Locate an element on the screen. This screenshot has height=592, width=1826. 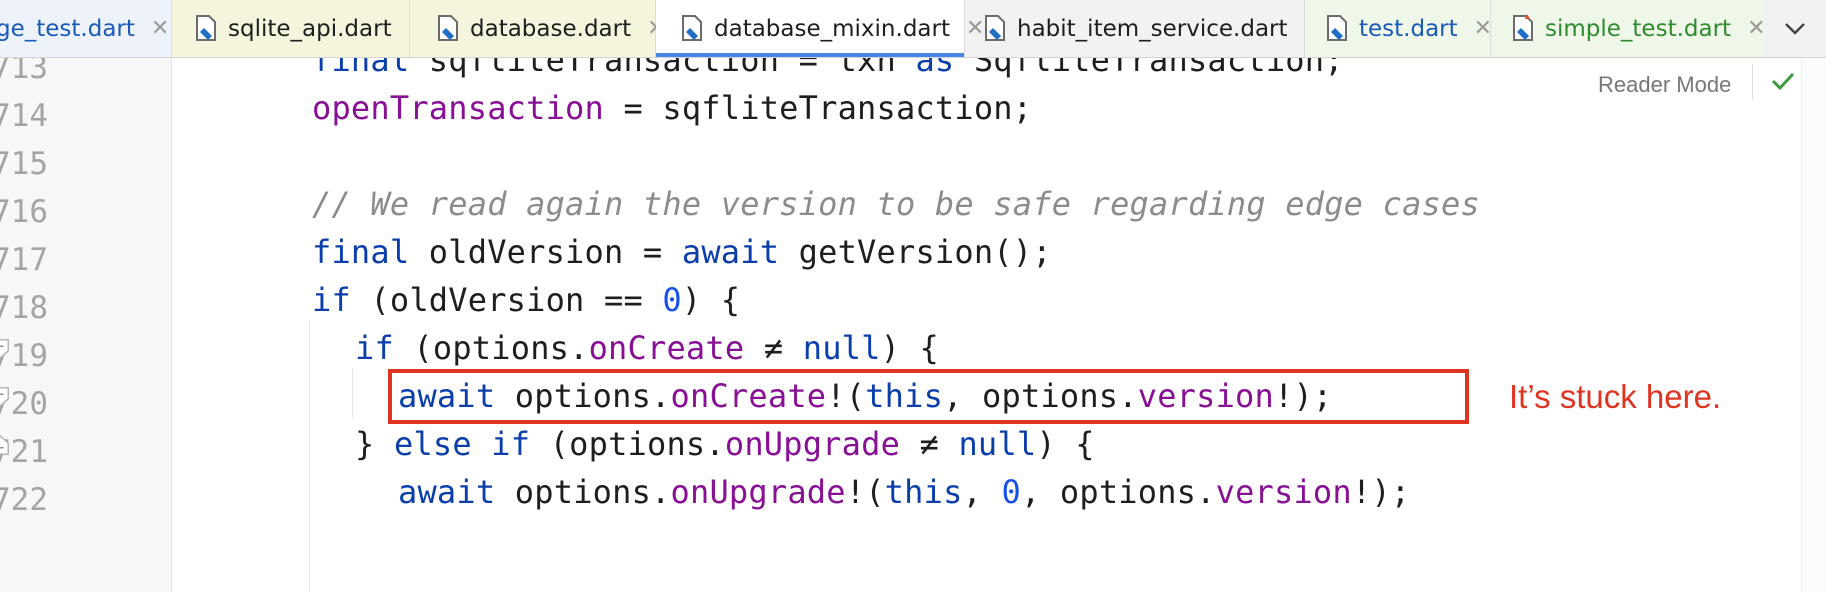
tab-database-mixin: database_mixin.dart ✕ is located at coordinates (820, 28).